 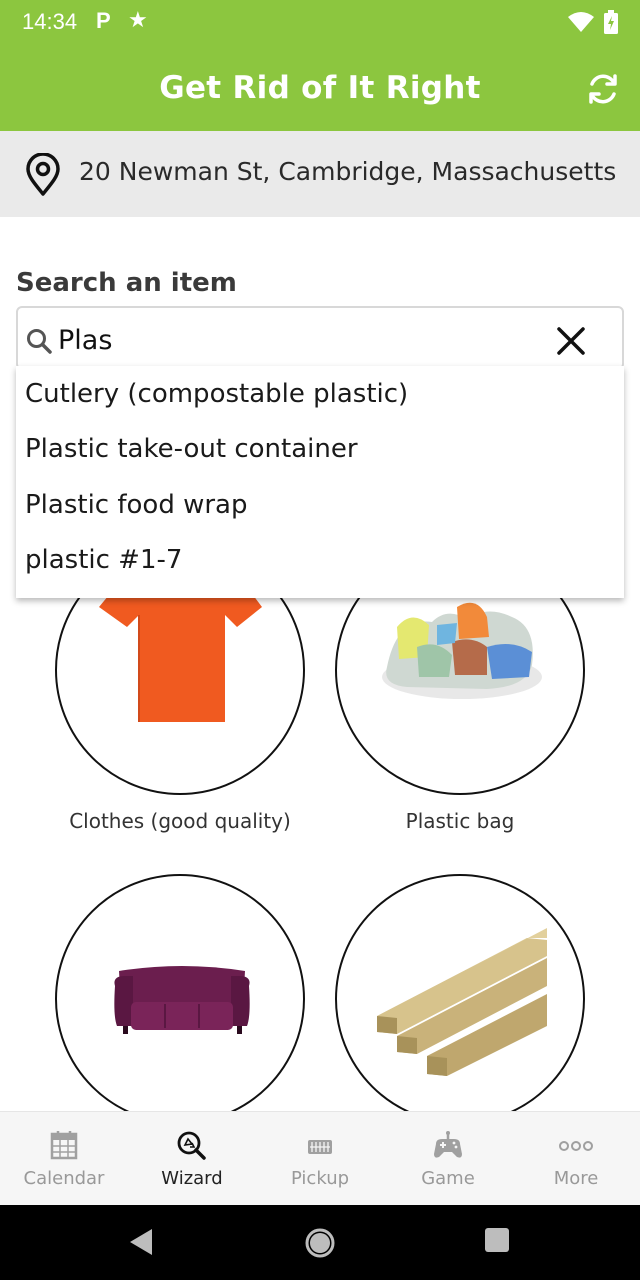 I want to click on battery-icon, so click(x=611, y=22).